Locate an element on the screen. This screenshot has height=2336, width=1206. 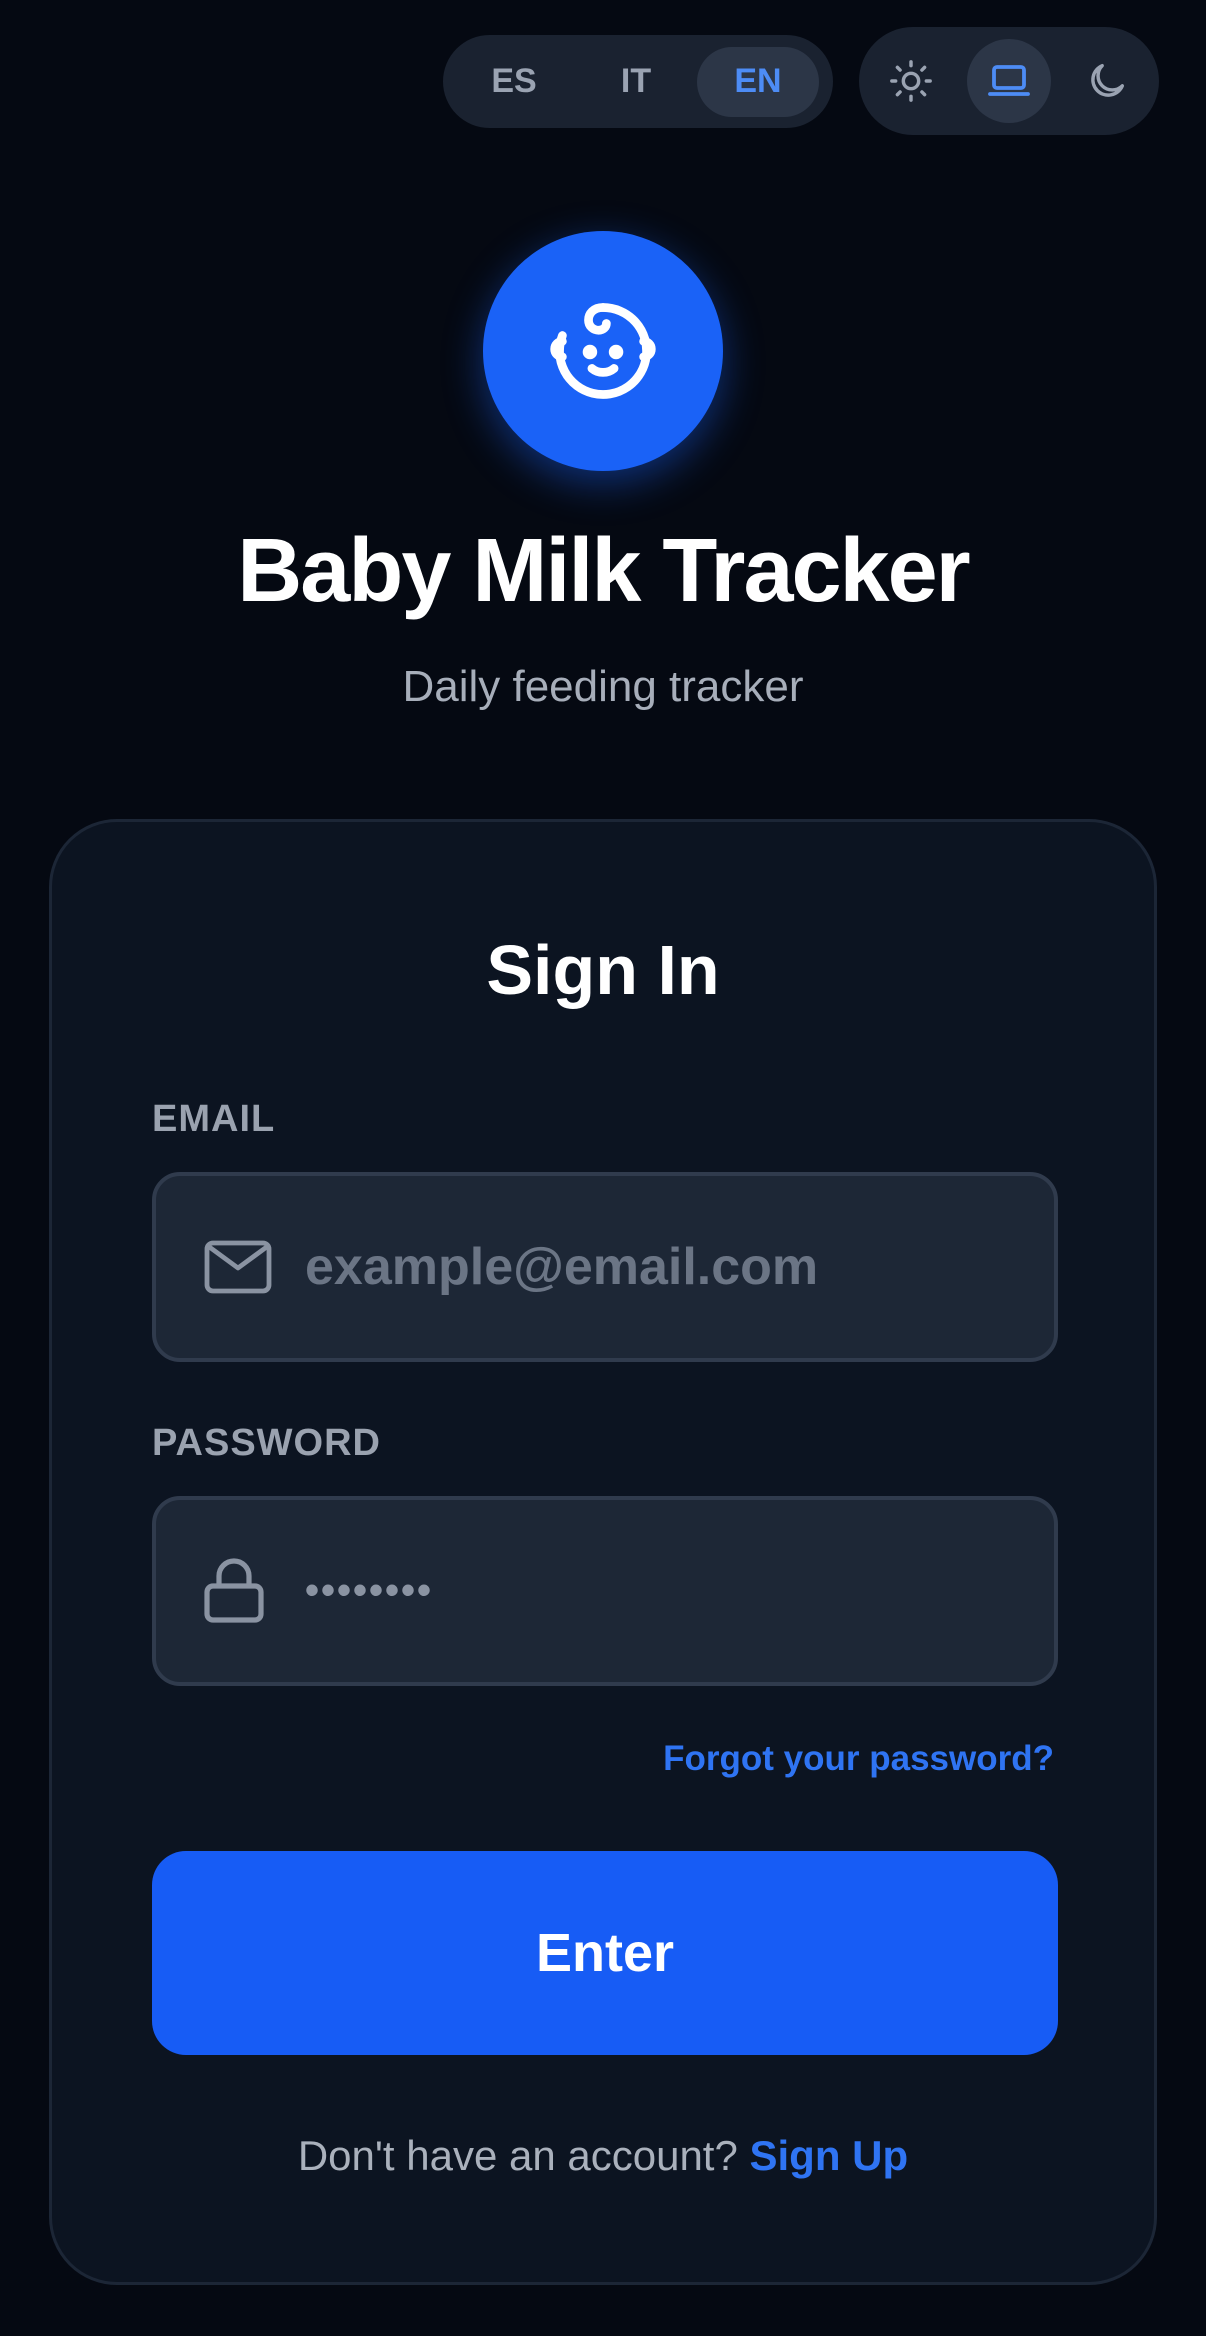
sun-icon is located at coordinates (911, 81).